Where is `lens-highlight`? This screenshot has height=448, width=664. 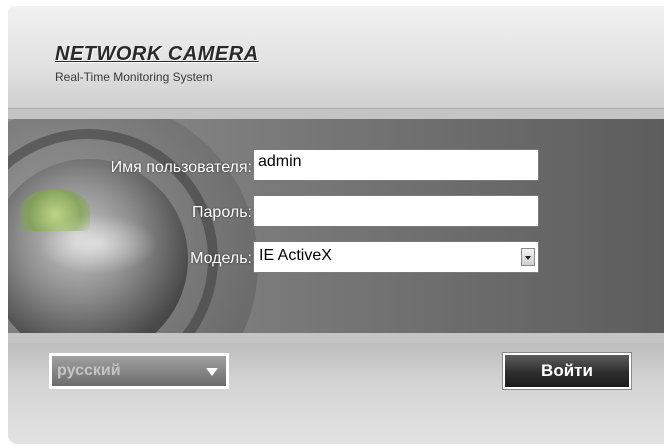
lens-highlight is located at coordinates (98, 244).